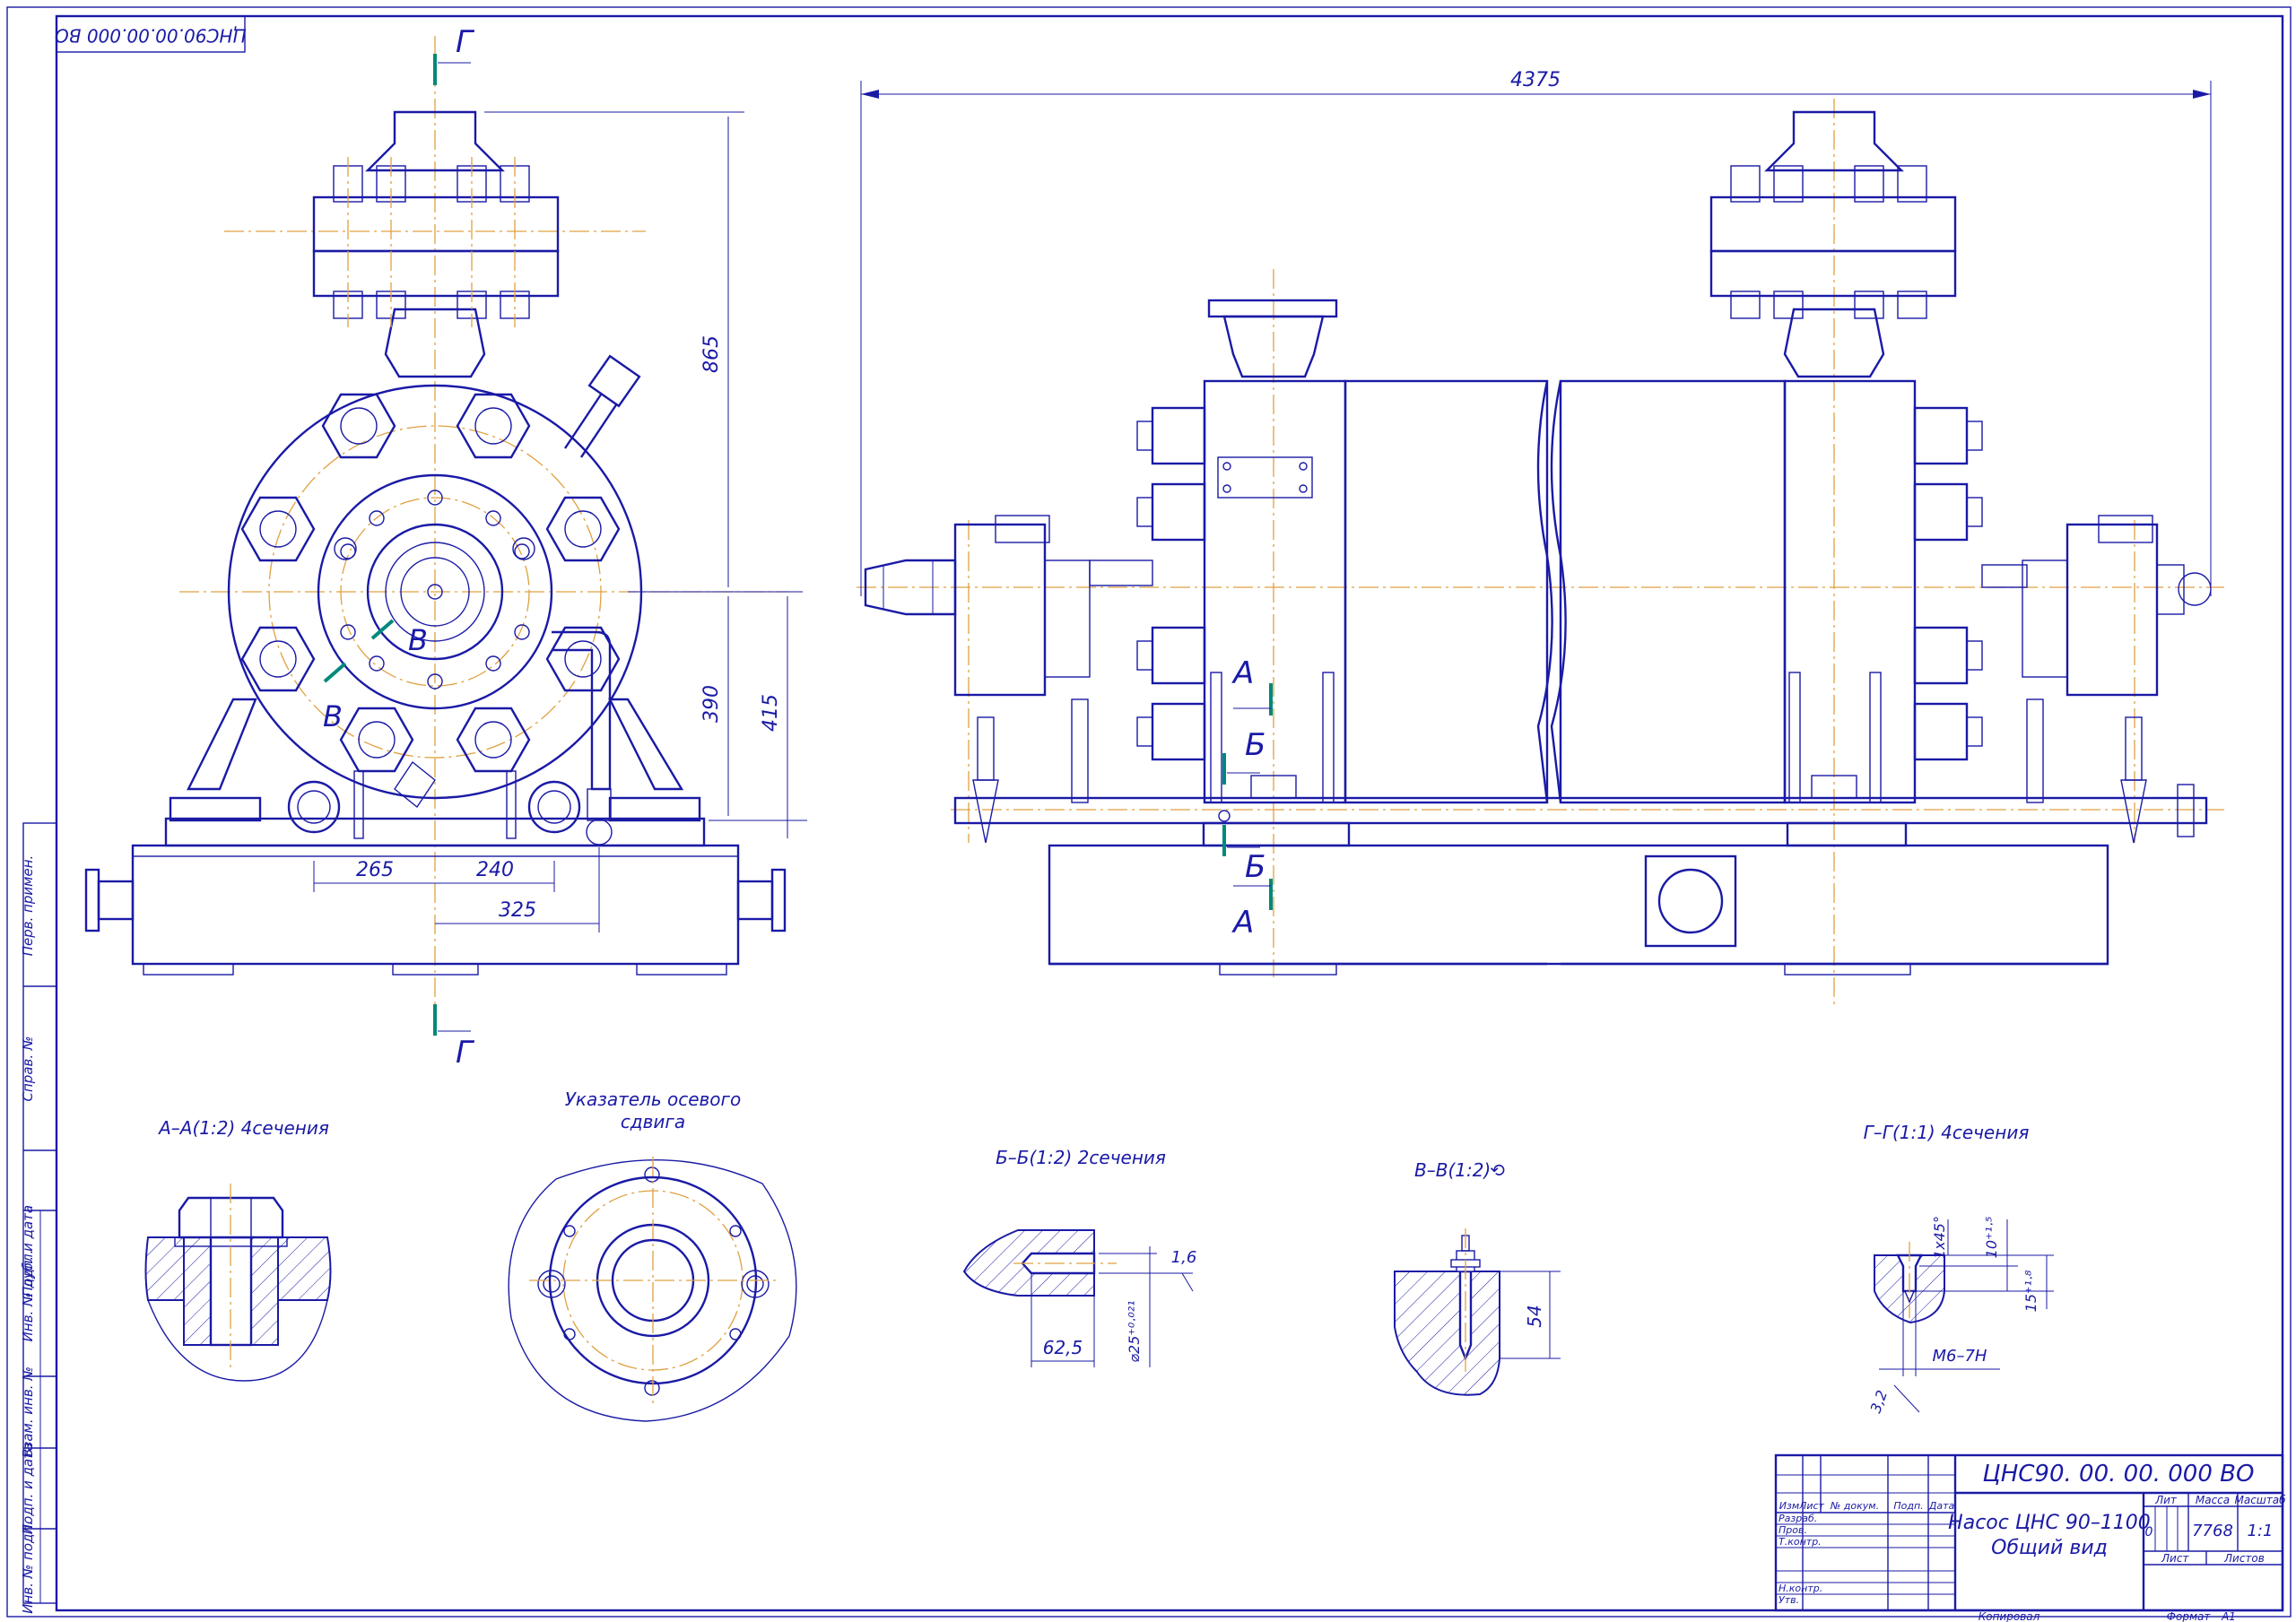 The image size is (2296, 1622). What do you see at coordinates (243, 1128) in the screenshot?
I see `section-aa-title: А–А(1:2) 4сечения` at bounding box center [243, 1128].